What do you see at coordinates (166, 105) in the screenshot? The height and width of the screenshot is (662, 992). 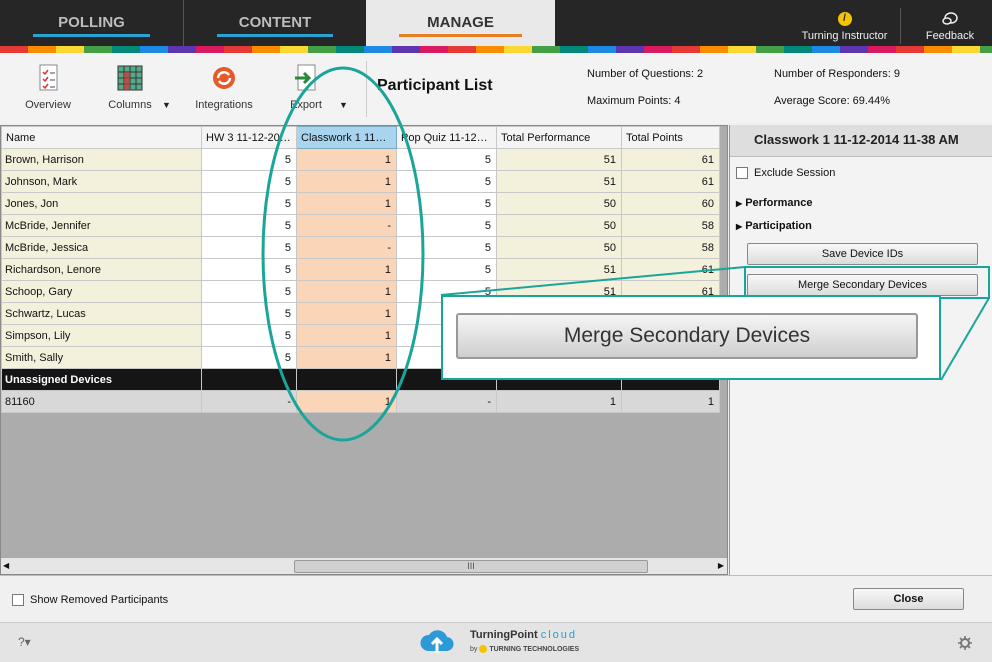 I see `columns-dropdown-icon: ▼` at bounding box center [166, 105].